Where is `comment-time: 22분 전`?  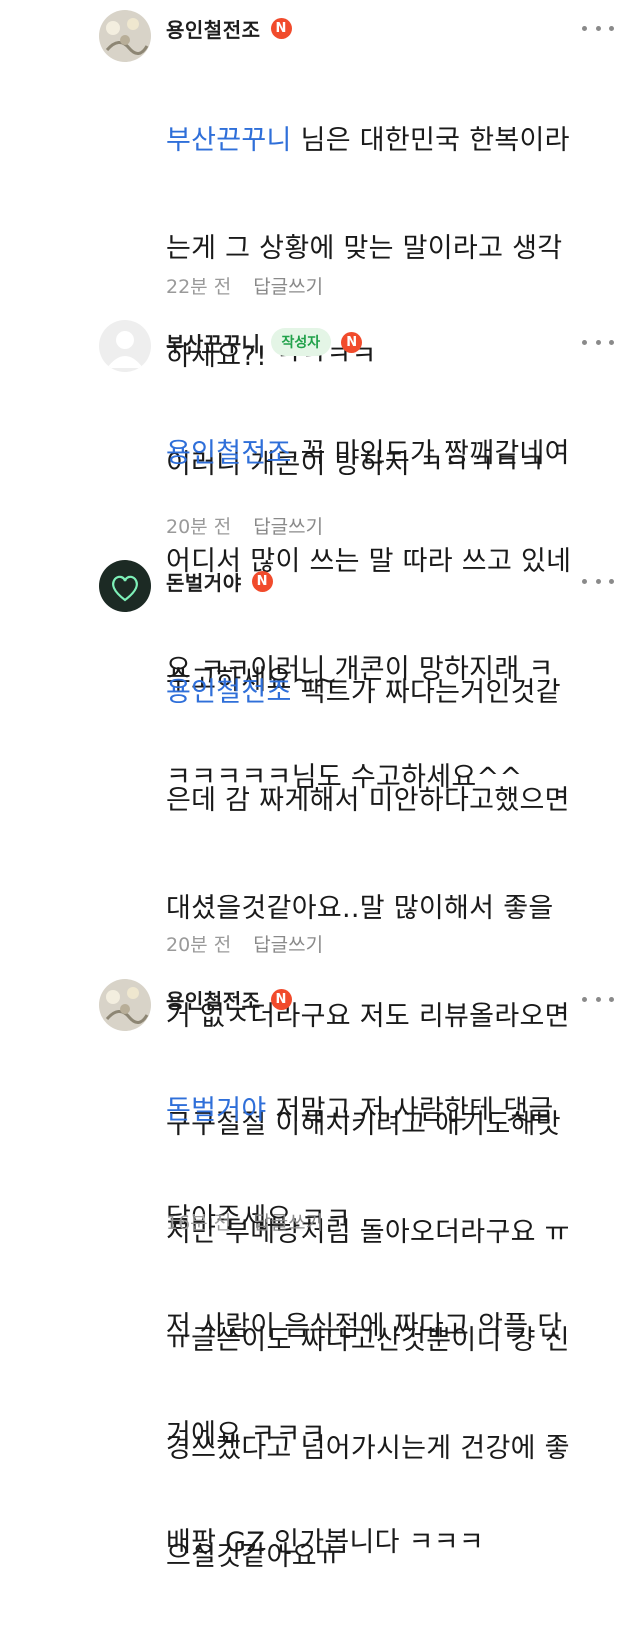
comment-time: 22분 전 is located at coordinates (199, 286).